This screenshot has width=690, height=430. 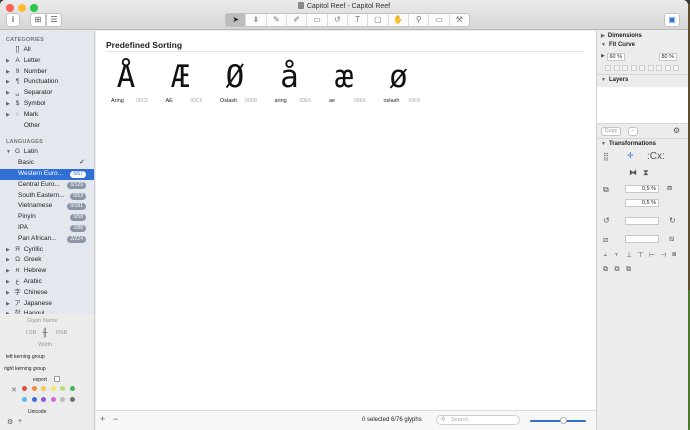 What do you see at coordinates (47, 239) in the screenshot?
I see `sidebar-item-latin-group: Pan African... 2/224` at bounding box center [47, 239].